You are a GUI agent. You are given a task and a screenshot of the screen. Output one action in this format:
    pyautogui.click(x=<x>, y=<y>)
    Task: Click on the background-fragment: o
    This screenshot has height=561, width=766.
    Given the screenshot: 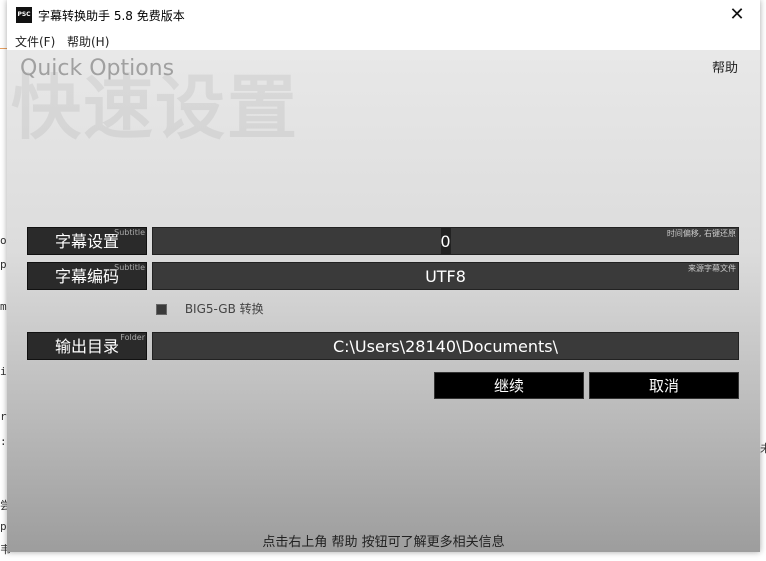 What is the action you would take?
    pyautogui.click(x=3, y=240)
    